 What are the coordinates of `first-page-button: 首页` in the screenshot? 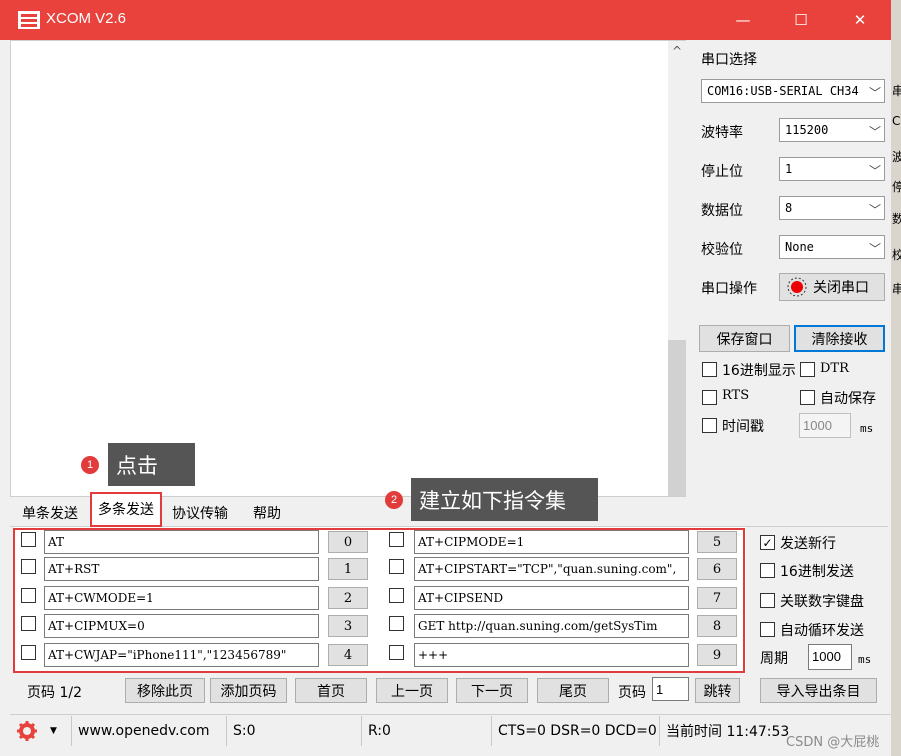 It's located at (331, 690).